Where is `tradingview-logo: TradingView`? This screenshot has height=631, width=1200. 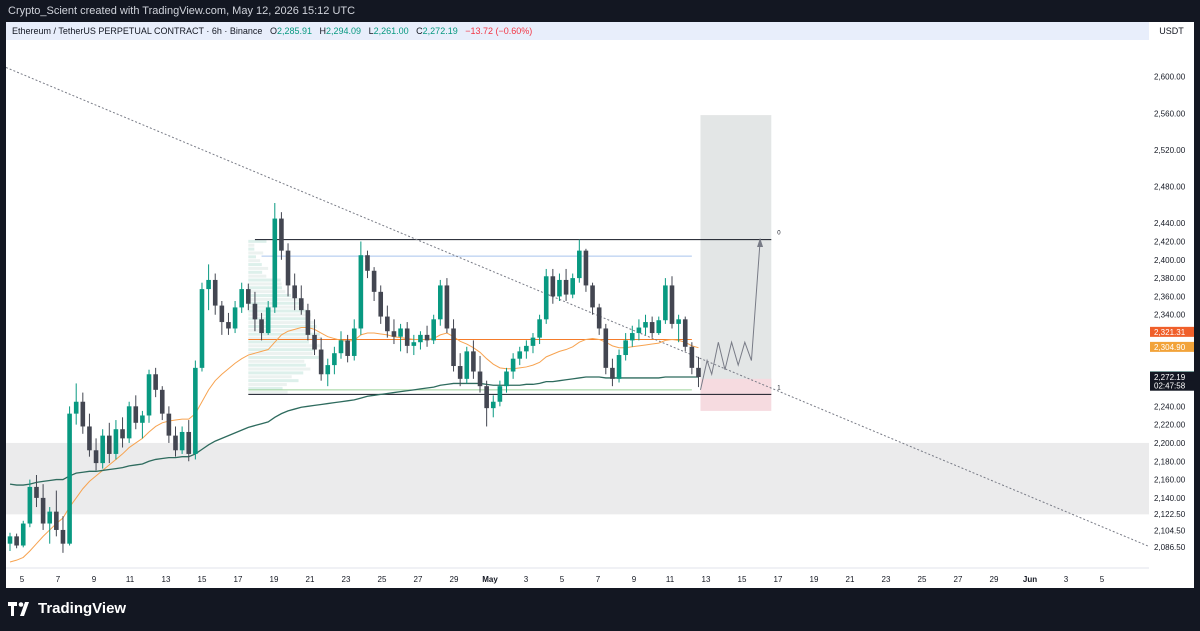
tradingview-logo: TradingView is located at coordinates (67, 608).